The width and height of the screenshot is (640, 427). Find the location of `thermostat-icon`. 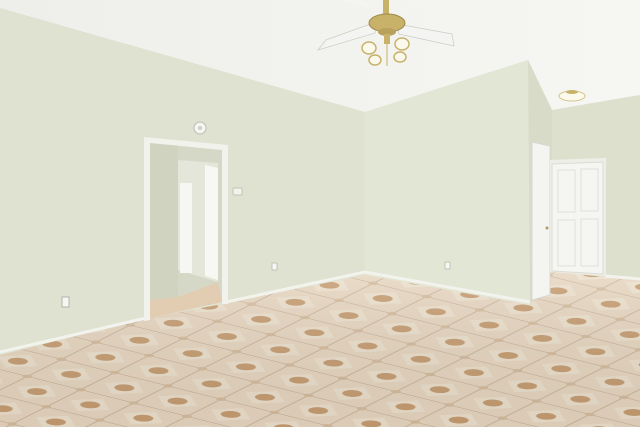

thermostat-icon is located at coordinates (237, 191).